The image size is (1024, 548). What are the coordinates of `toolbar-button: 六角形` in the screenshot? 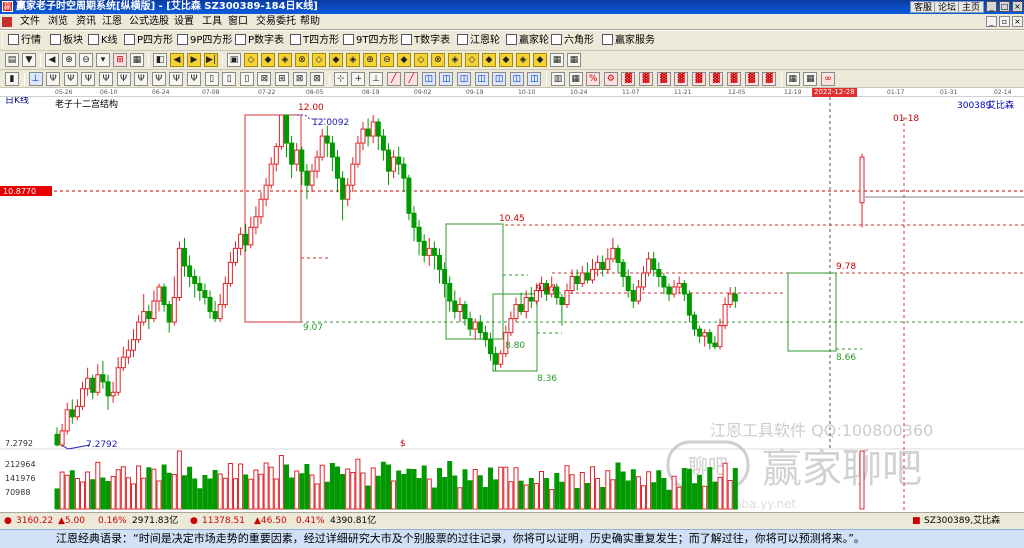 It's located at (572, 40).